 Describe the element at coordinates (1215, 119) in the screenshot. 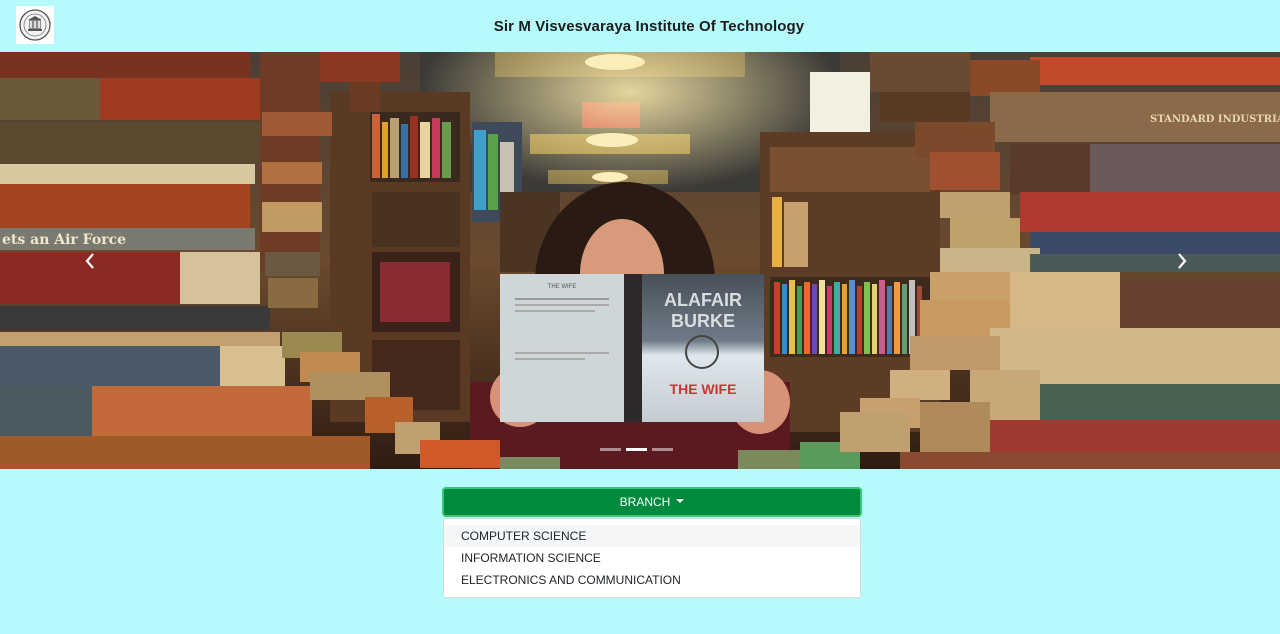

I see `svg-text: STANDARD INDUSTRIAL CLASS` at that location.